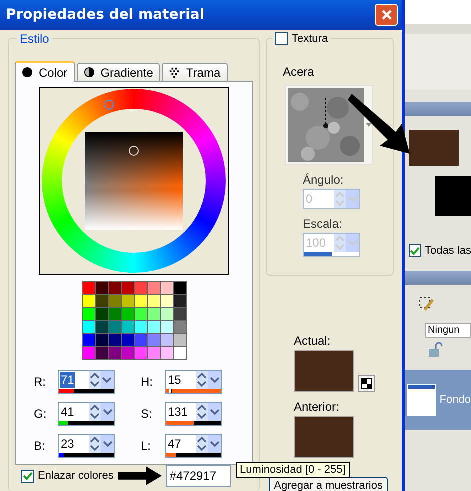  What do you see at coordinates (434, 148) in the screenshot?
I see `foreground-swatch` at bounding box center [434, 148].